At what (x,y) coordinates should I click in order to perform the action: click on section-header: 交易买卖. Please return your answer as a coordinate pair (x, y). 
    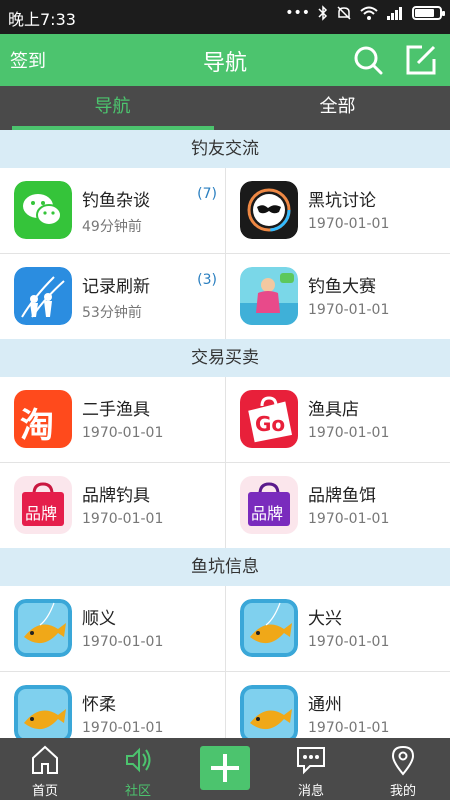
    Looking at the image, I should click on (225, 358).